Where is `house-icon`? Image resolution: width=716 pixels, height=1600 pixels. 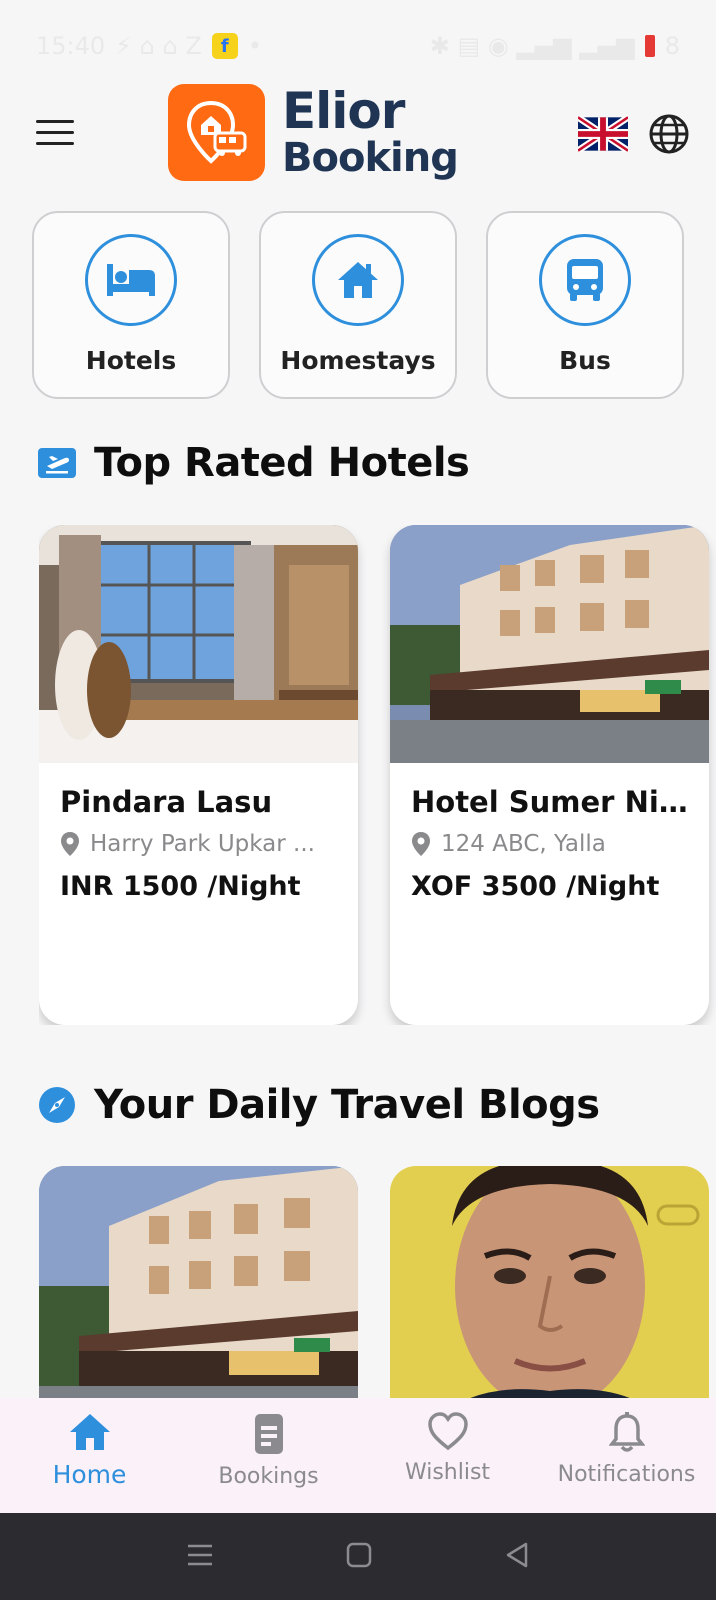
house-icon is located at coordinates (358, 280).